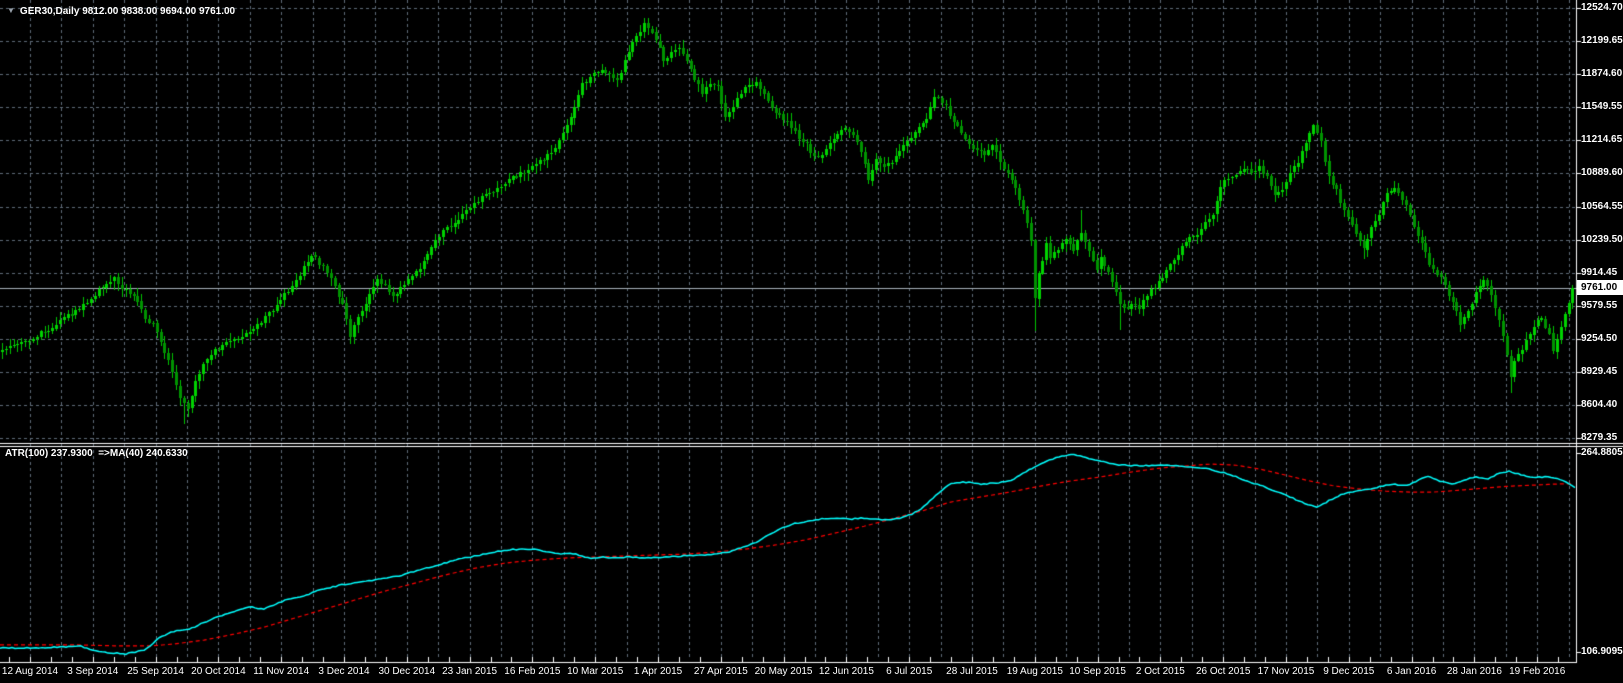 This screenshot has height=683, width=1623. I want to click on price-axis-label: 8929.45, so click(1599, 371).